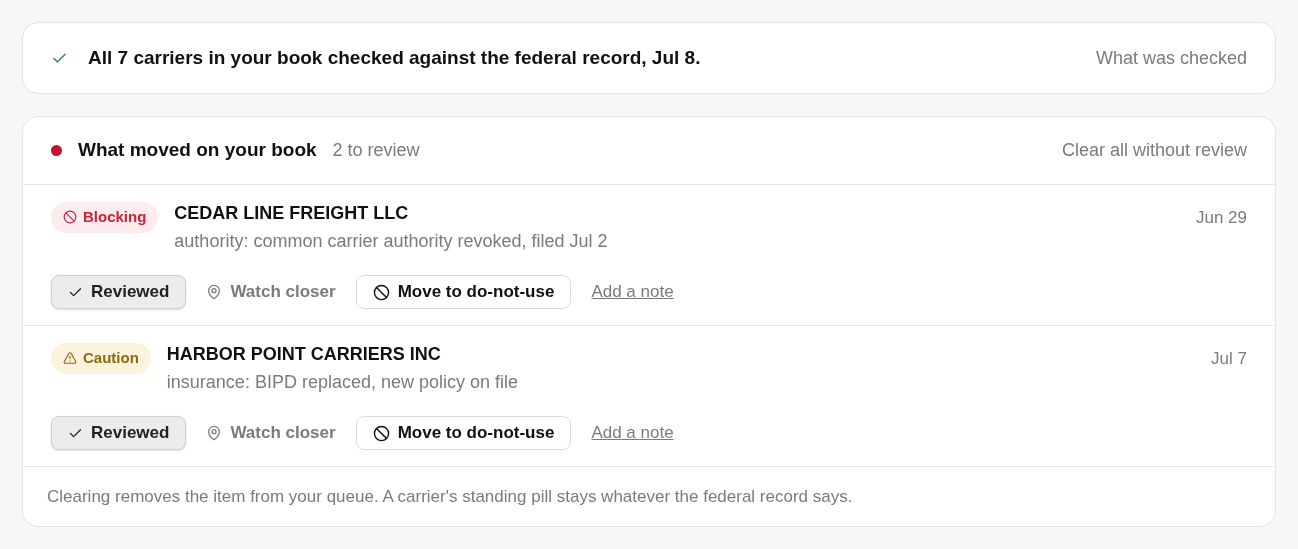  Describe the element at coordinates (70, 358) in the screenshot. I see `warning-icon` at that location.